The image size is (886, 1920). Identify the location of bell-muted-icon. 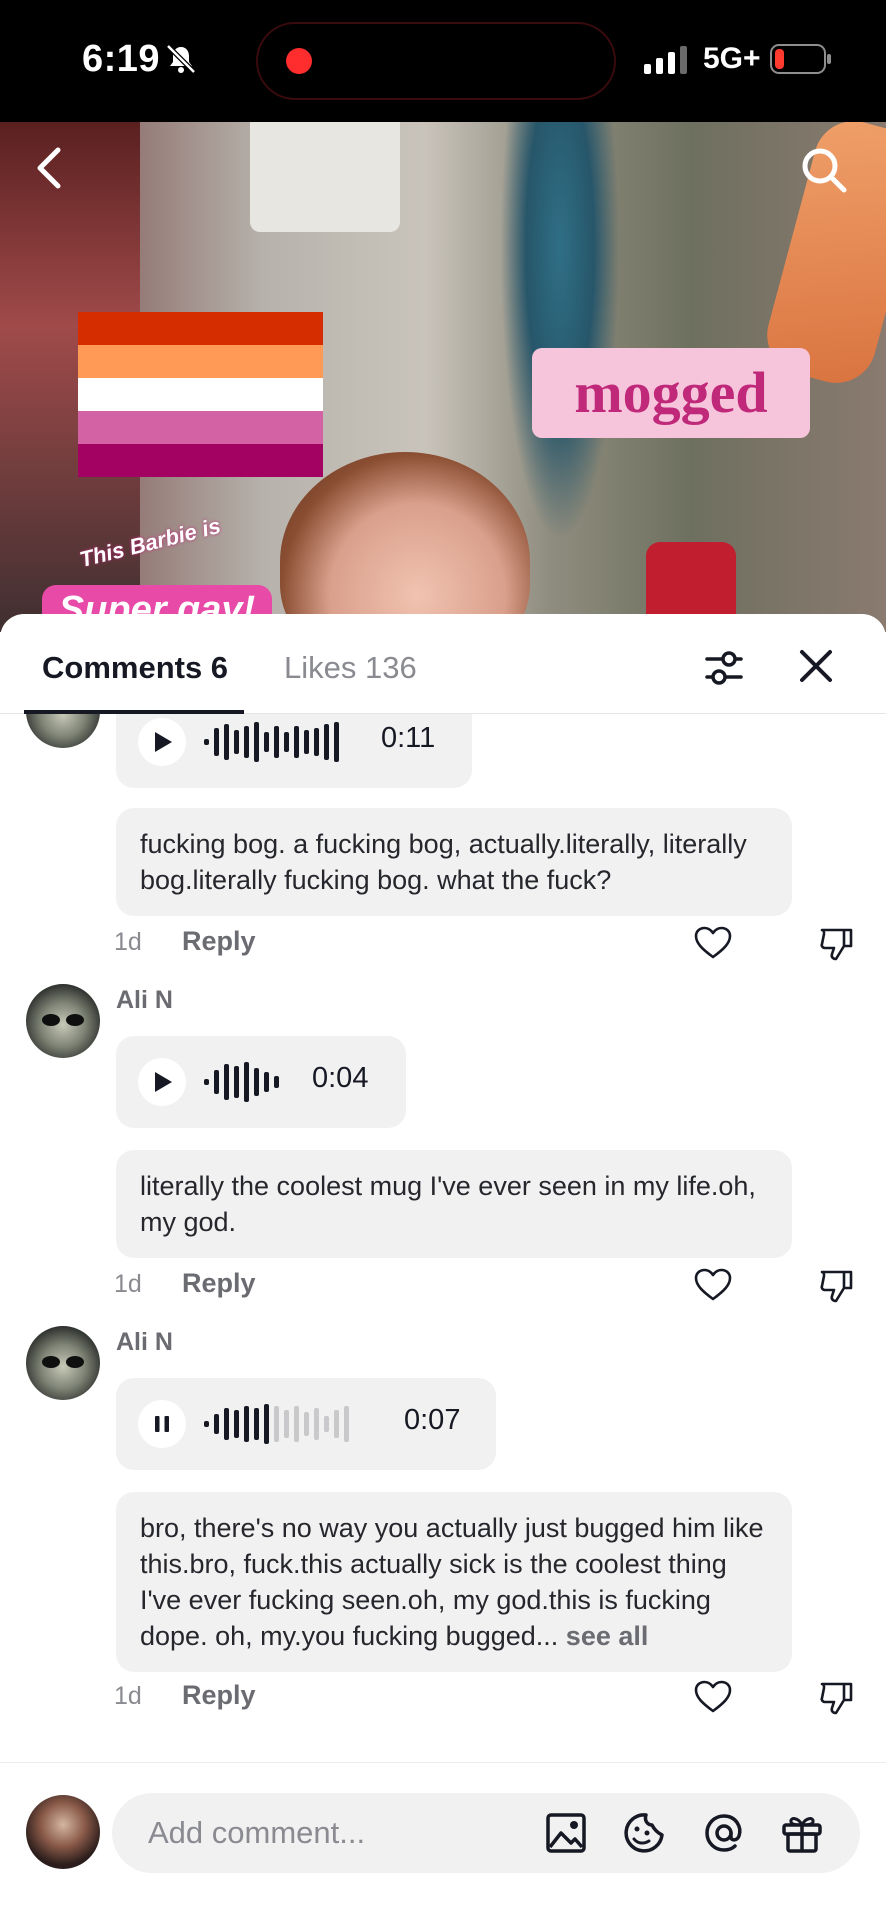
(181, 59).